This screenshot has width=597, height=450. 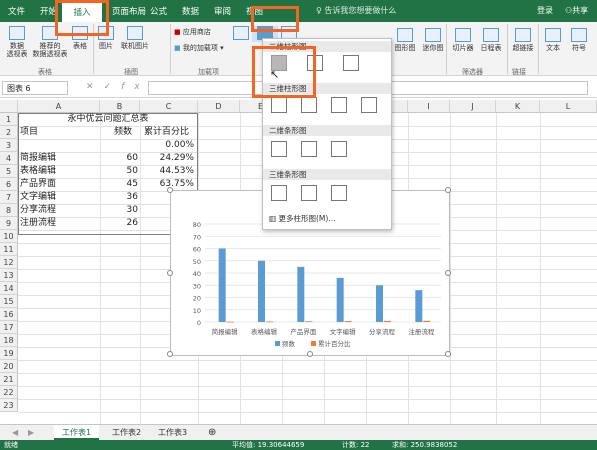 I want to click on sheet-tab-1: 工作表1, so click(x=77, y=432).